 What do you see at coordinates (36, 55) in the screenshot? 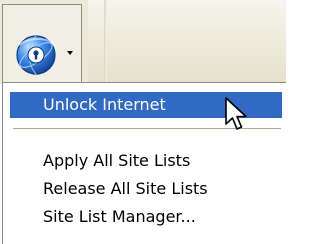
I see `globe-lock-icon` at bounding box center [36, 55].